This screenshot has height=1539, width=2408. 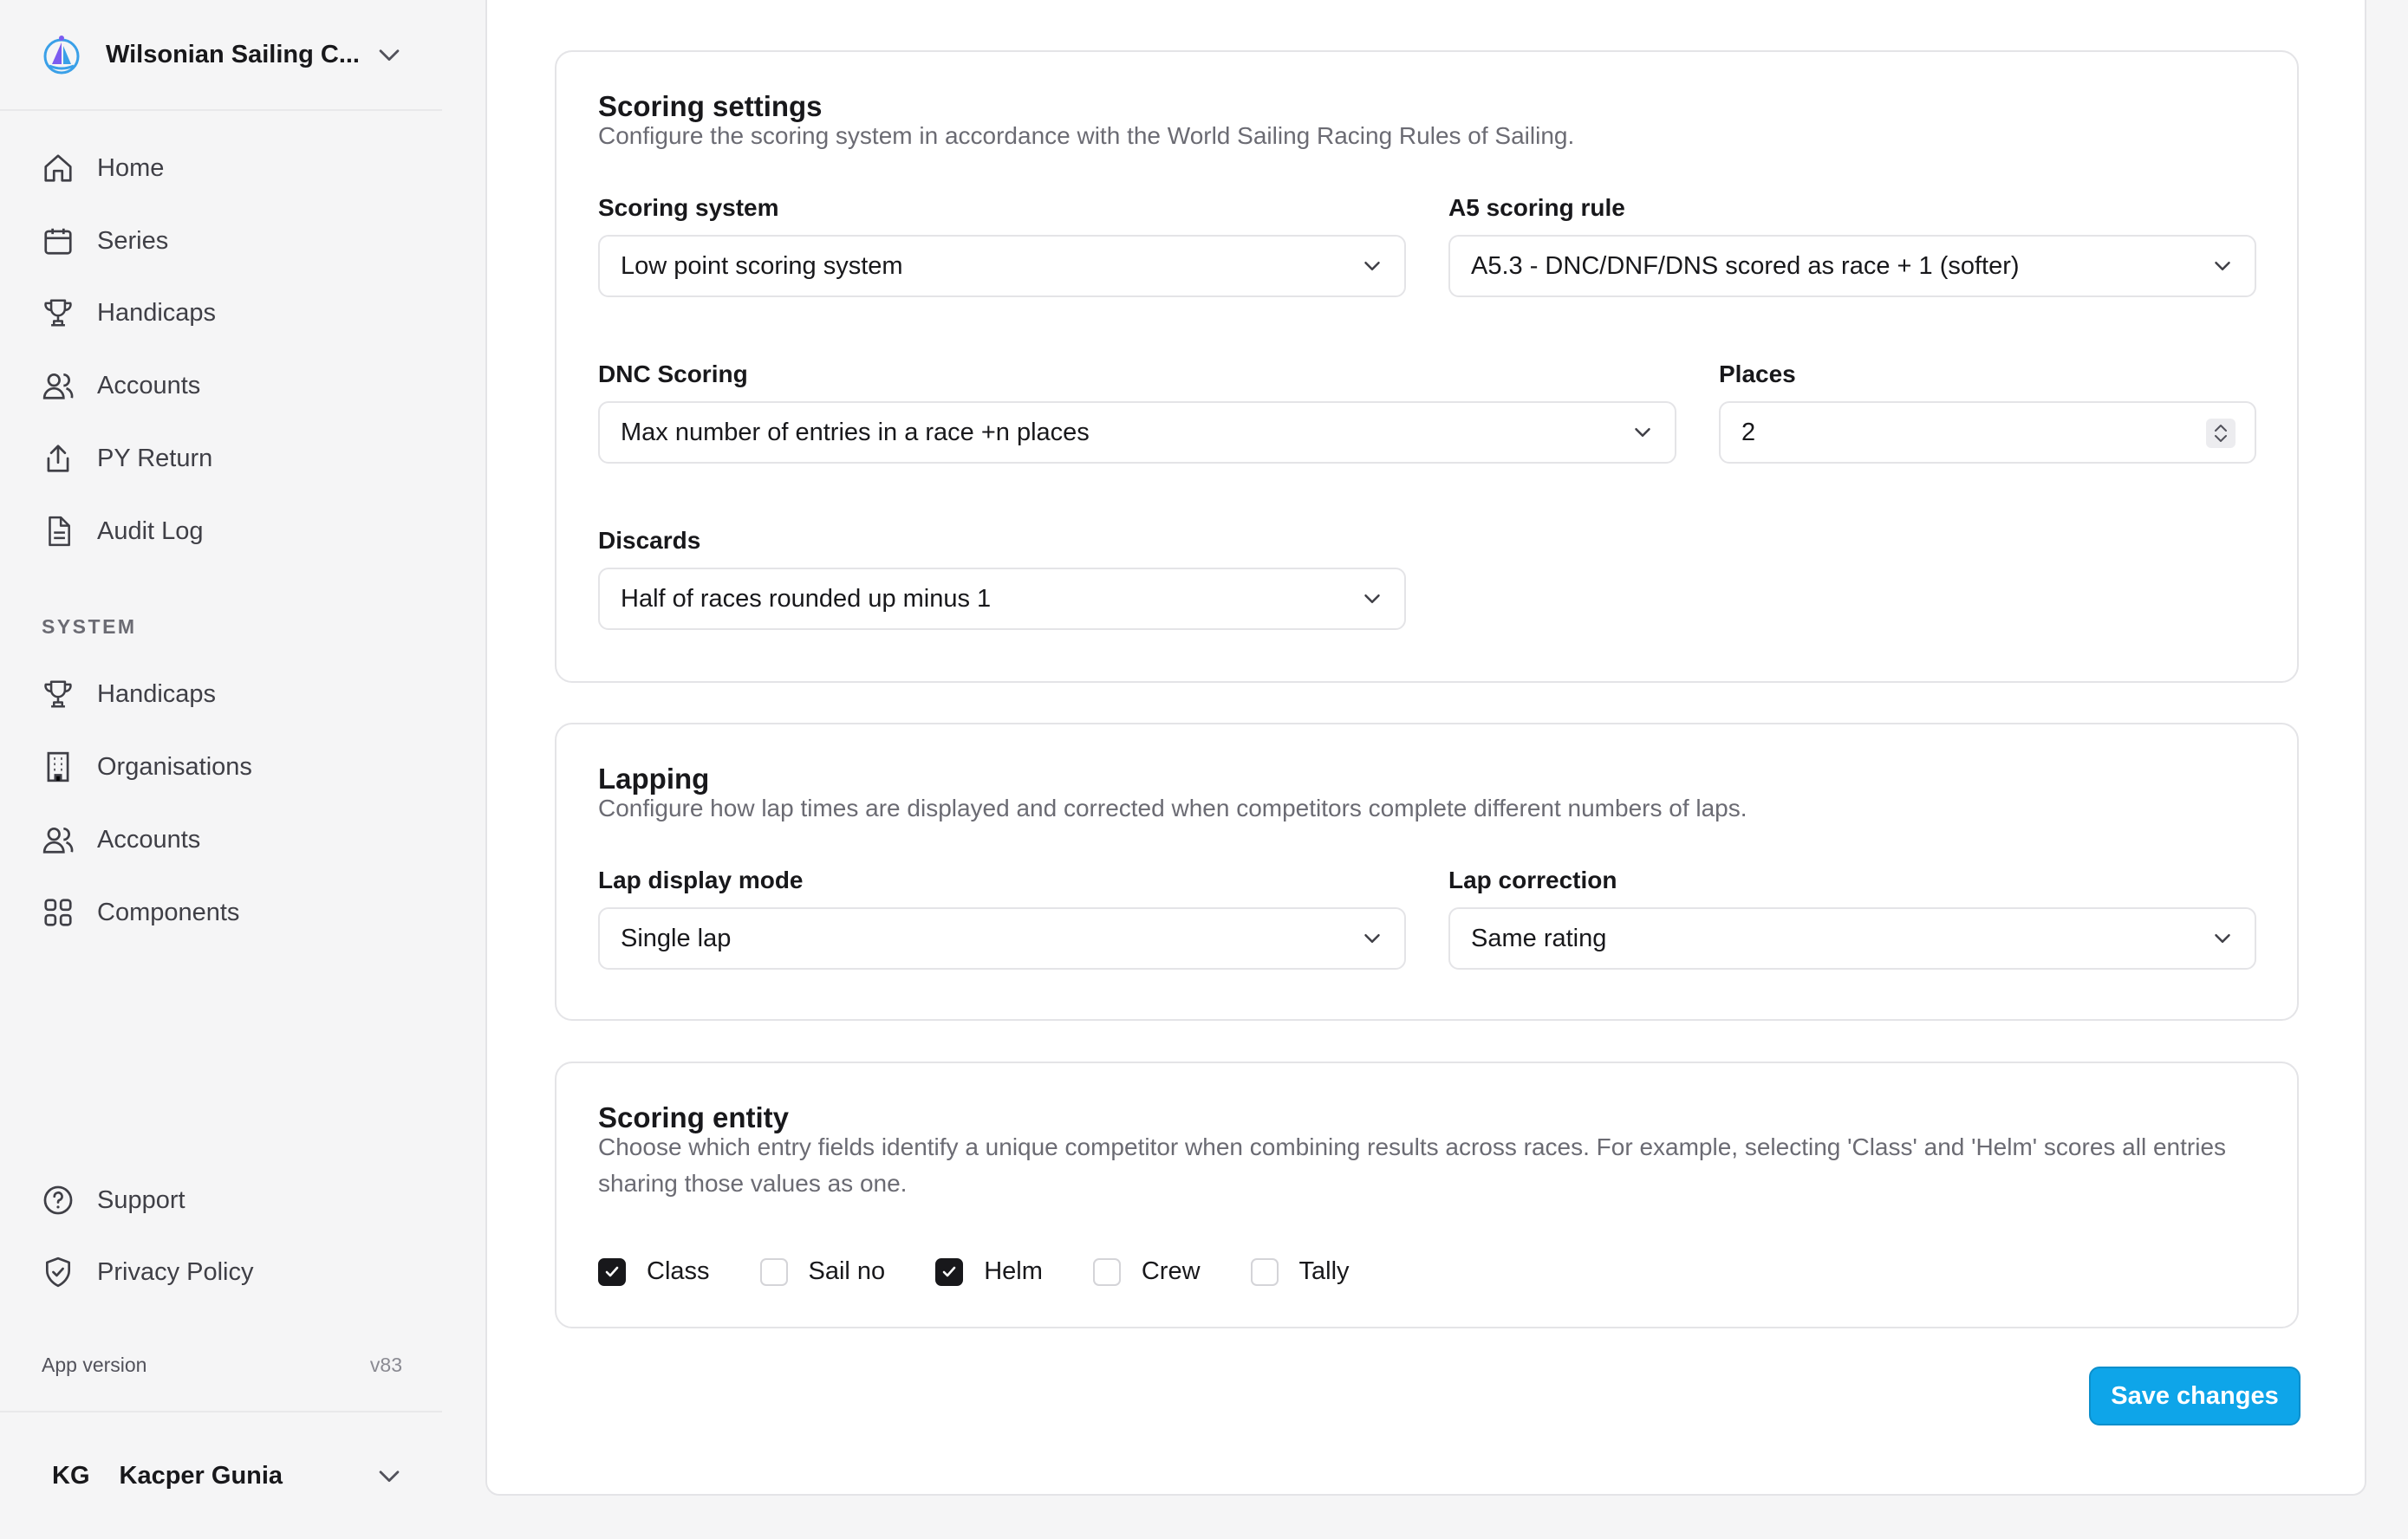 What do you see at coordinates (59, 531) in the screenshot?
I see `file-icon` at bounding box center [59, 531].